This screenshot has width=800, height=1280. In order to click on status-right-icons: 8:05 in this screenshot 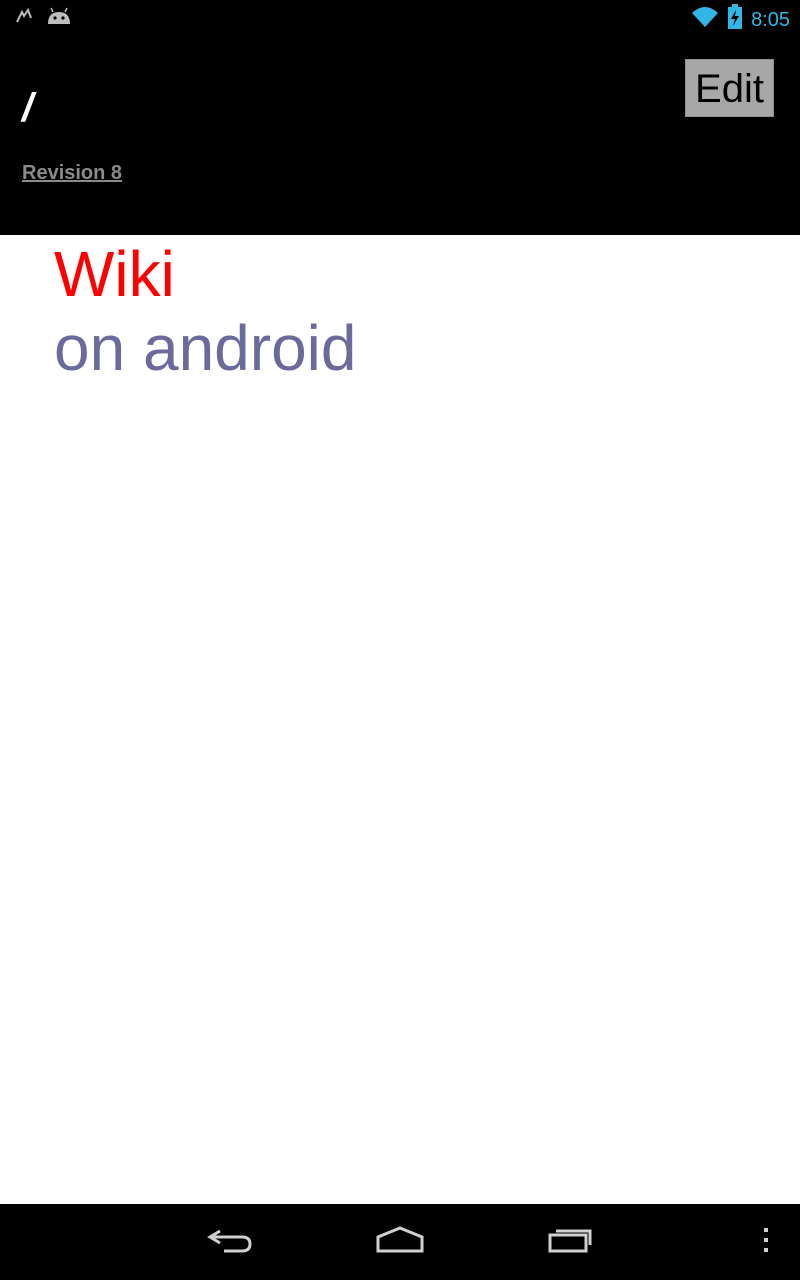, I will do `click(740, 19)`.